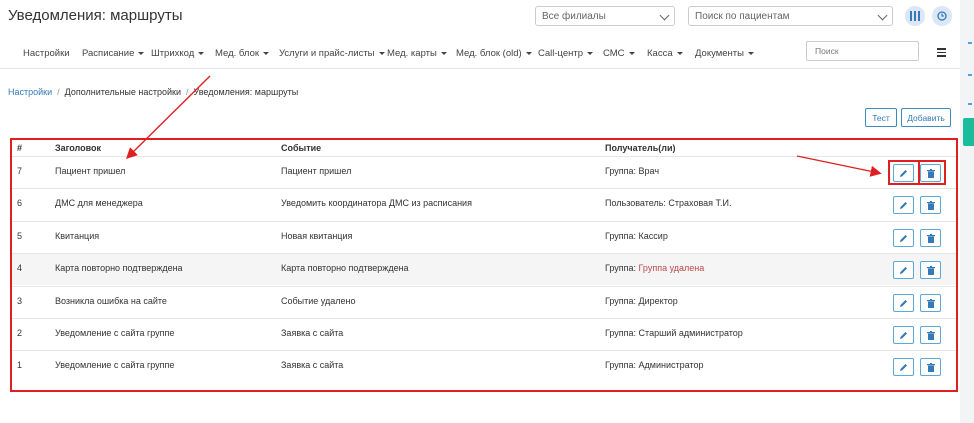  I want to click on arrow-to-title-column, so click(168, 117).